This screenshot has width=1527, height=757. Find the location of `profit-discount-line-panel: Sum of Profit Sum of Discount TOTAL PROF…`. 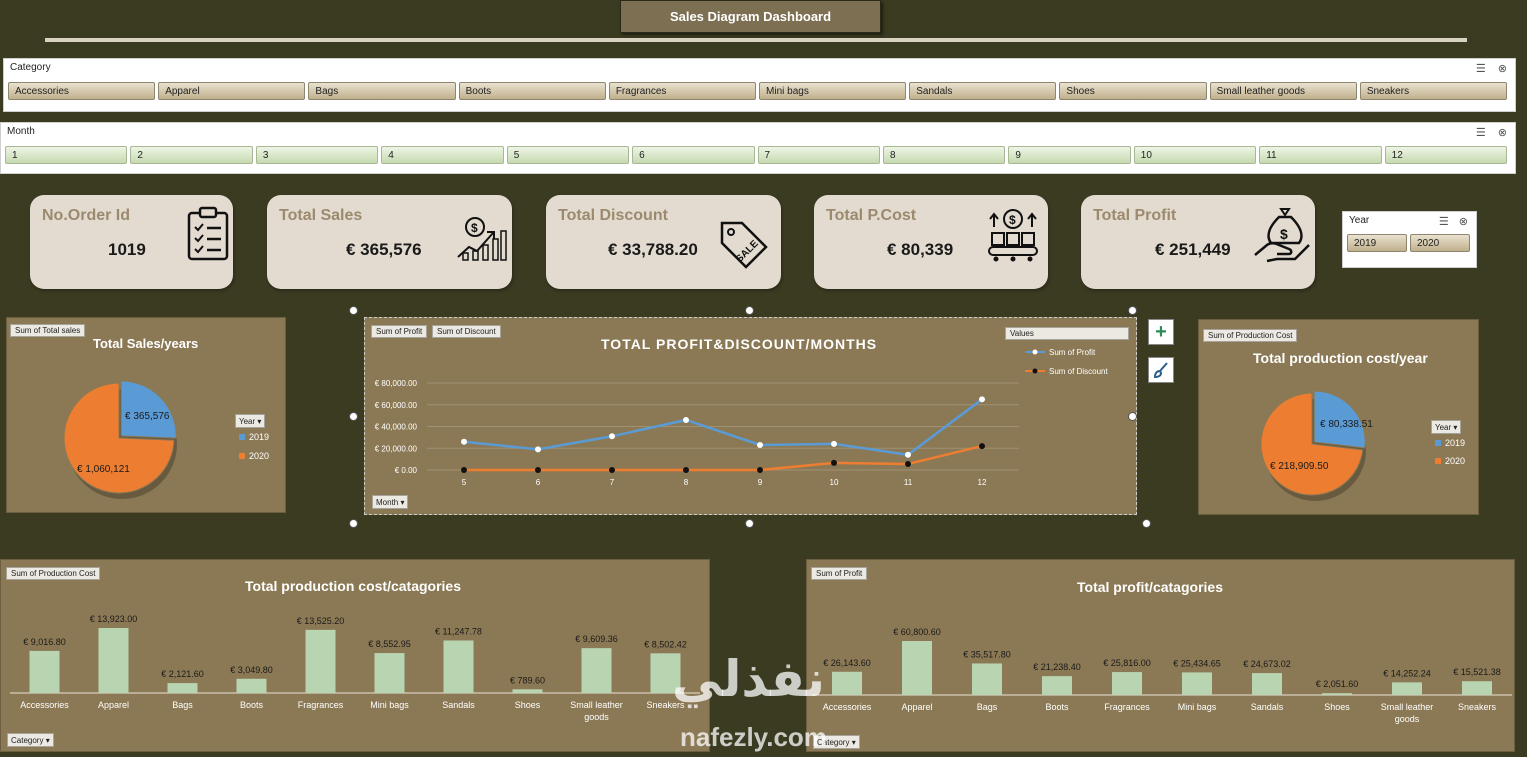

profit-discount-line-panel: Sum of Profit Sum of Discount TOTAL PROF… is located at coordinates (750, 416).